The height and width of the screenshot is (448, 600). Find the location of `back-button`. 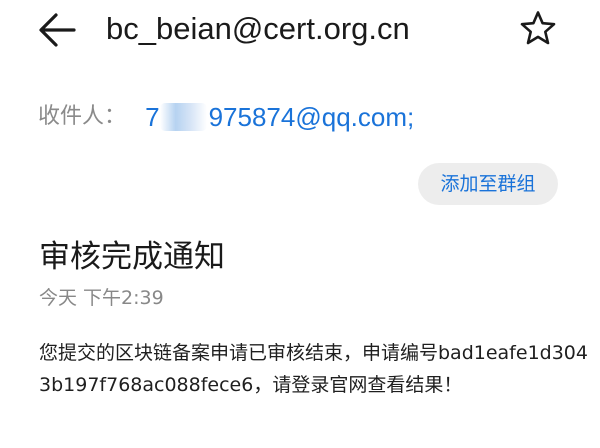

back-button is located at coordinates (57, 30).